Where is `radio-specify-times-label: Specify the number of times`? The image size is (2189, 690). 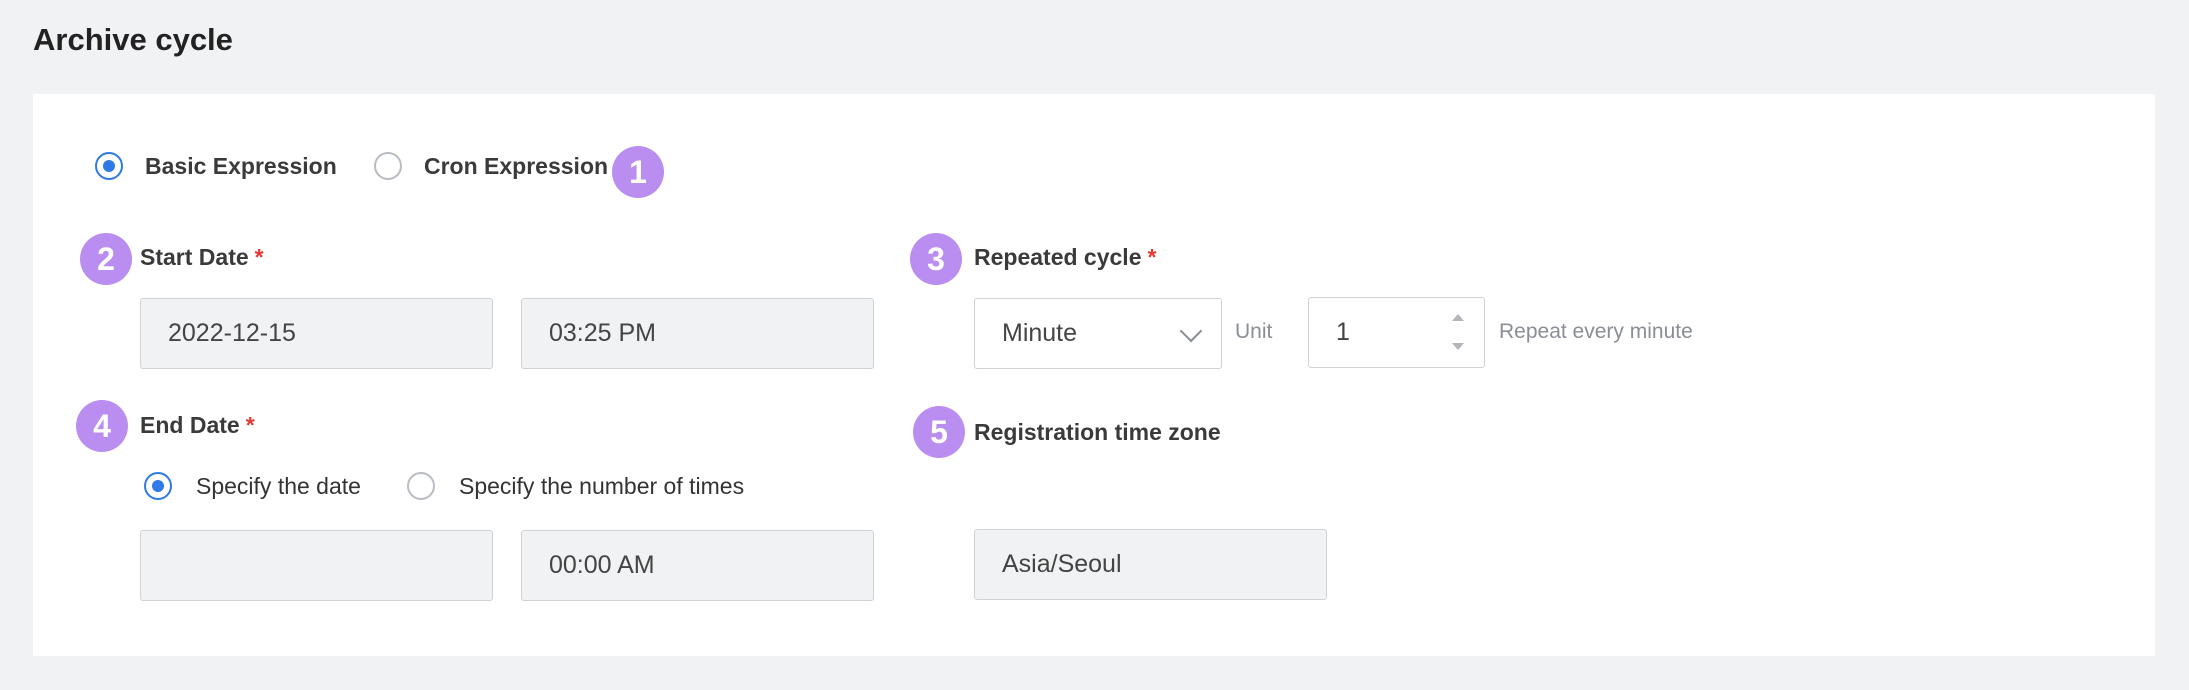
radio-specify-times-label: Specify the number of times is located at coordinates (602, 485).